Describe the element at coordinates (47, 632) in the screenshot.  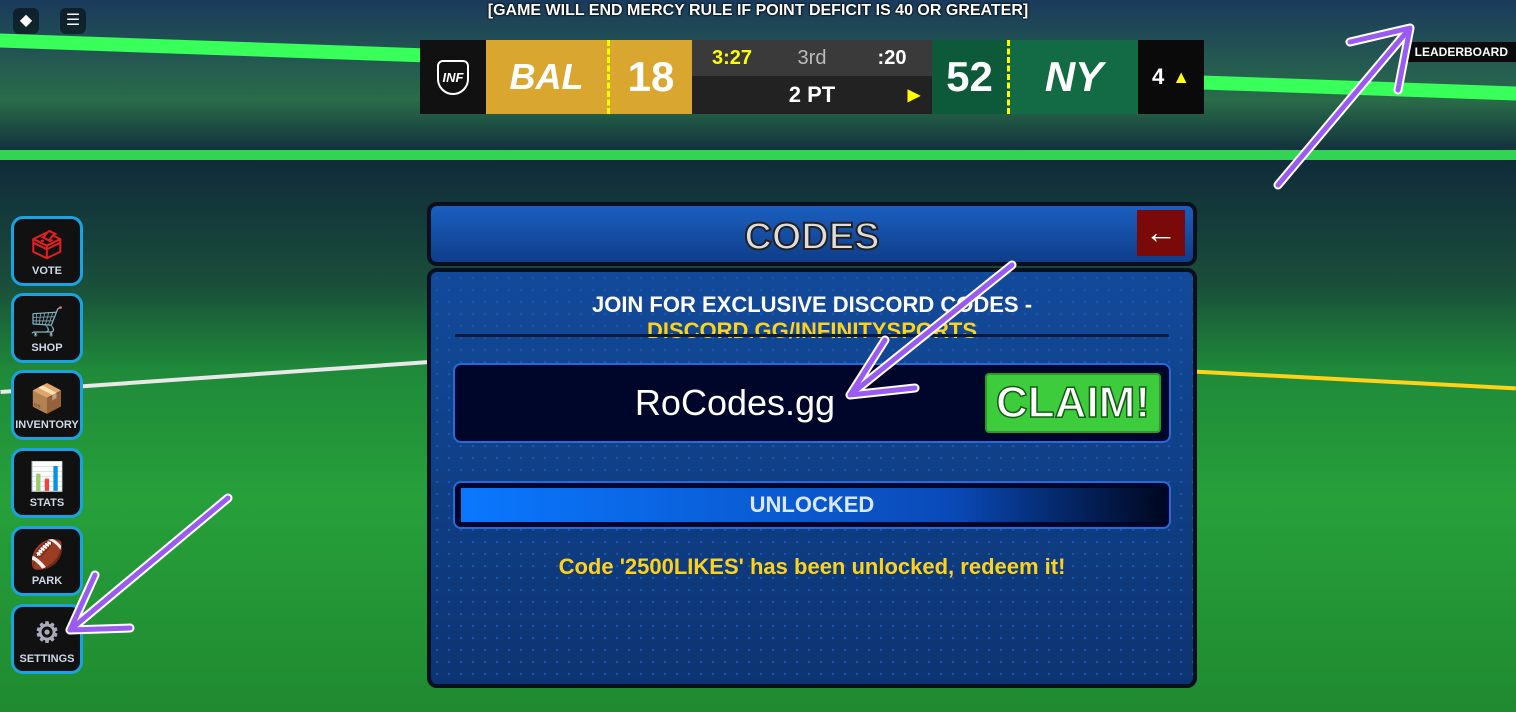
I see `gear-icon: ⚙` at that location.